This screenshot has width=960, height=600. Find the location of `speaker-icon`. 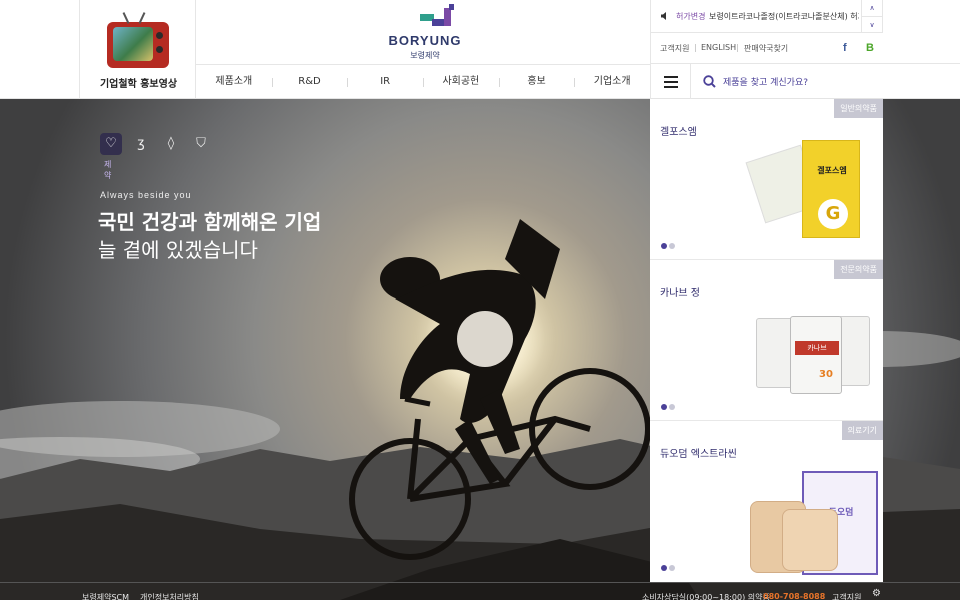

speaker-icon is located at coordinates (663, 16).